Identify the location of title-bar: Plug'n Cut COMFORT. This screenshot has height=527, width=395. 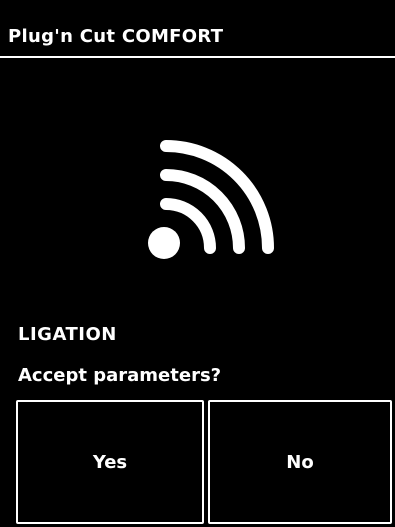
(197, 29).